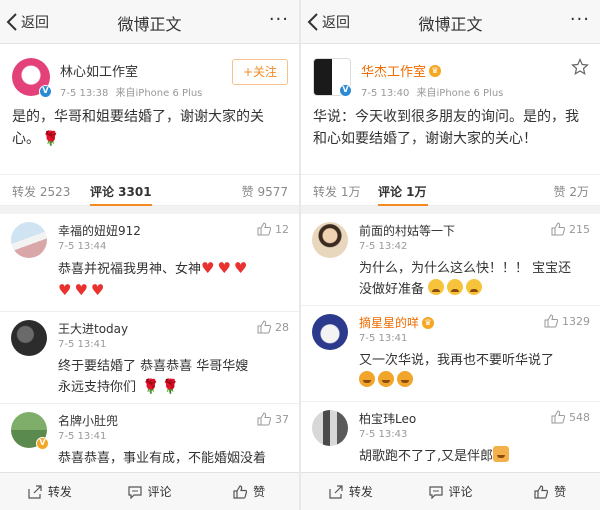 The image size is (600, 510). Describe the element at coordinates (474, 371) in the screenshot. I see `comment-text: 又一次华说，我再也不要听华说了` at that location.